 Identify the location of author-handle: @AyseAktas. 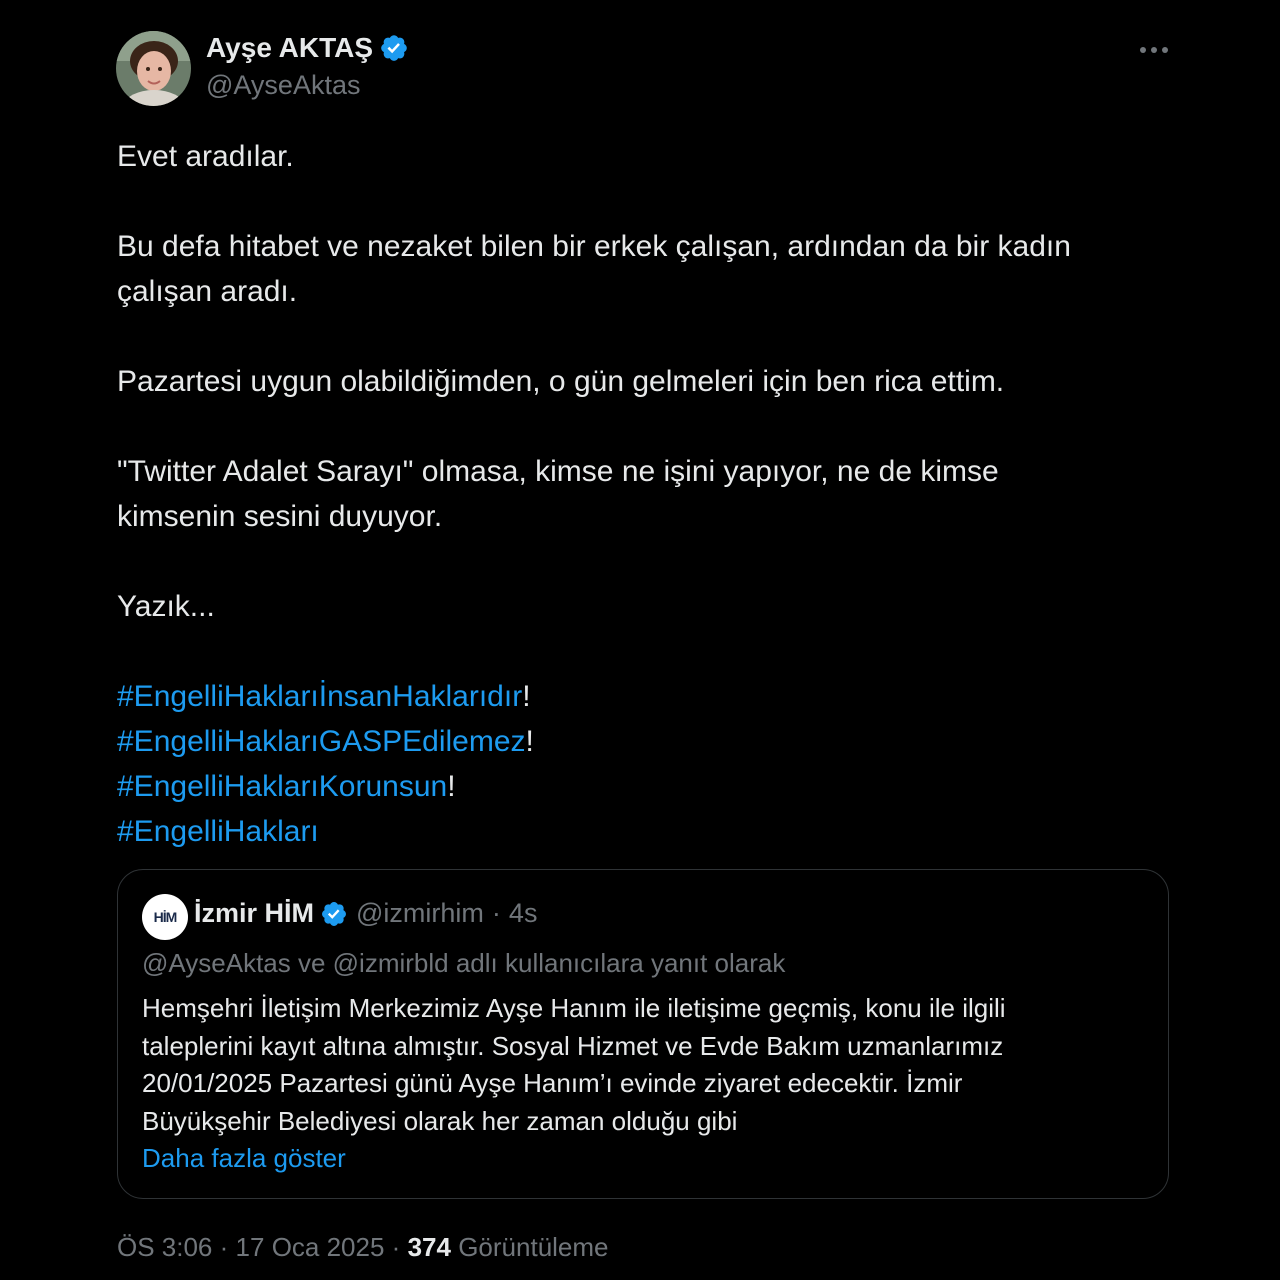
(283, 85).